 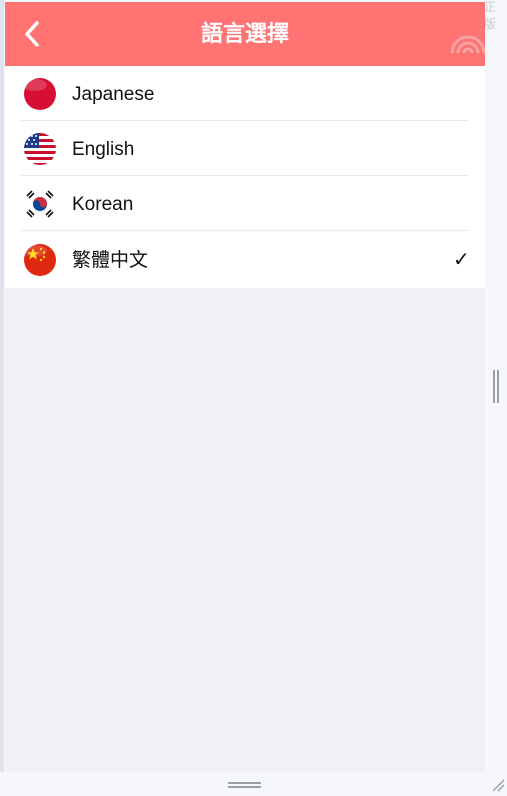 I want to click on page-title: 語言選擇, so click(x=244, y=33).